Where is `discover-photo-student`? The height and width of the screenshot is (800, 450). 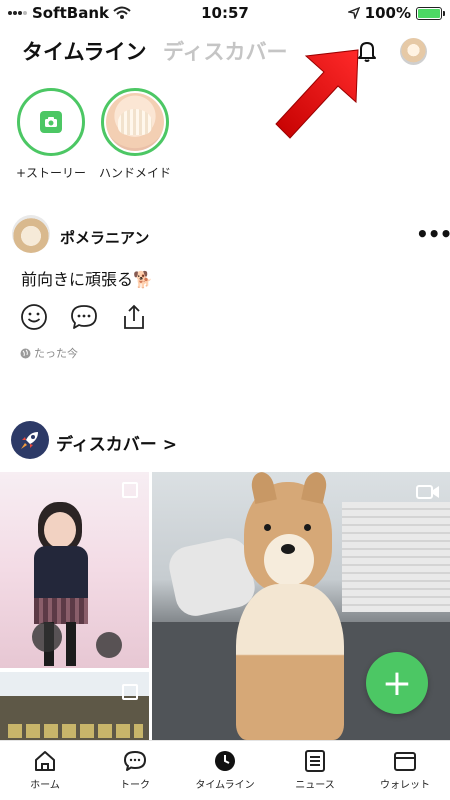 discover-photo-student is located at coordinates (74, 570).